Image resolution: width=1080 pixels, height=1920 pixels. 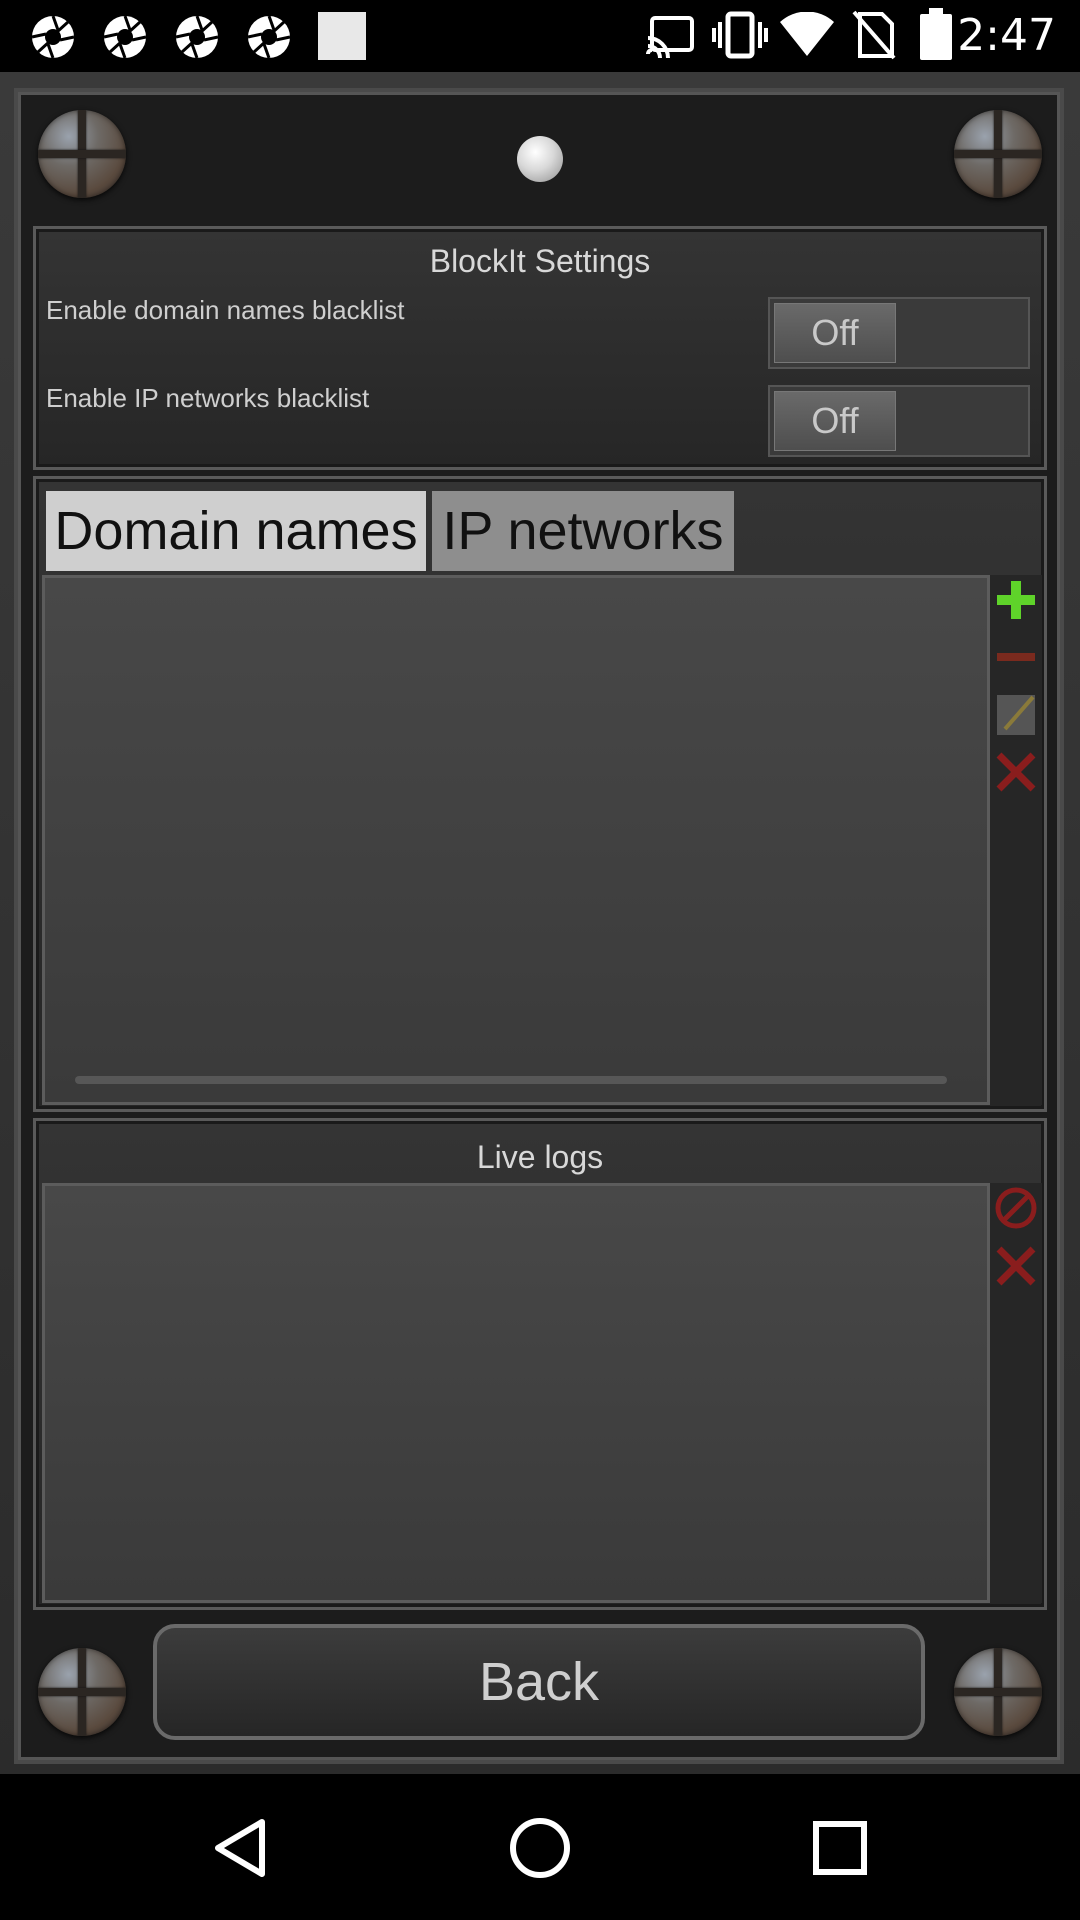 What do you see at coordinates (1016, 772) in the screenshot?
I see `delete-icon` at bounding box center [1016, 772].